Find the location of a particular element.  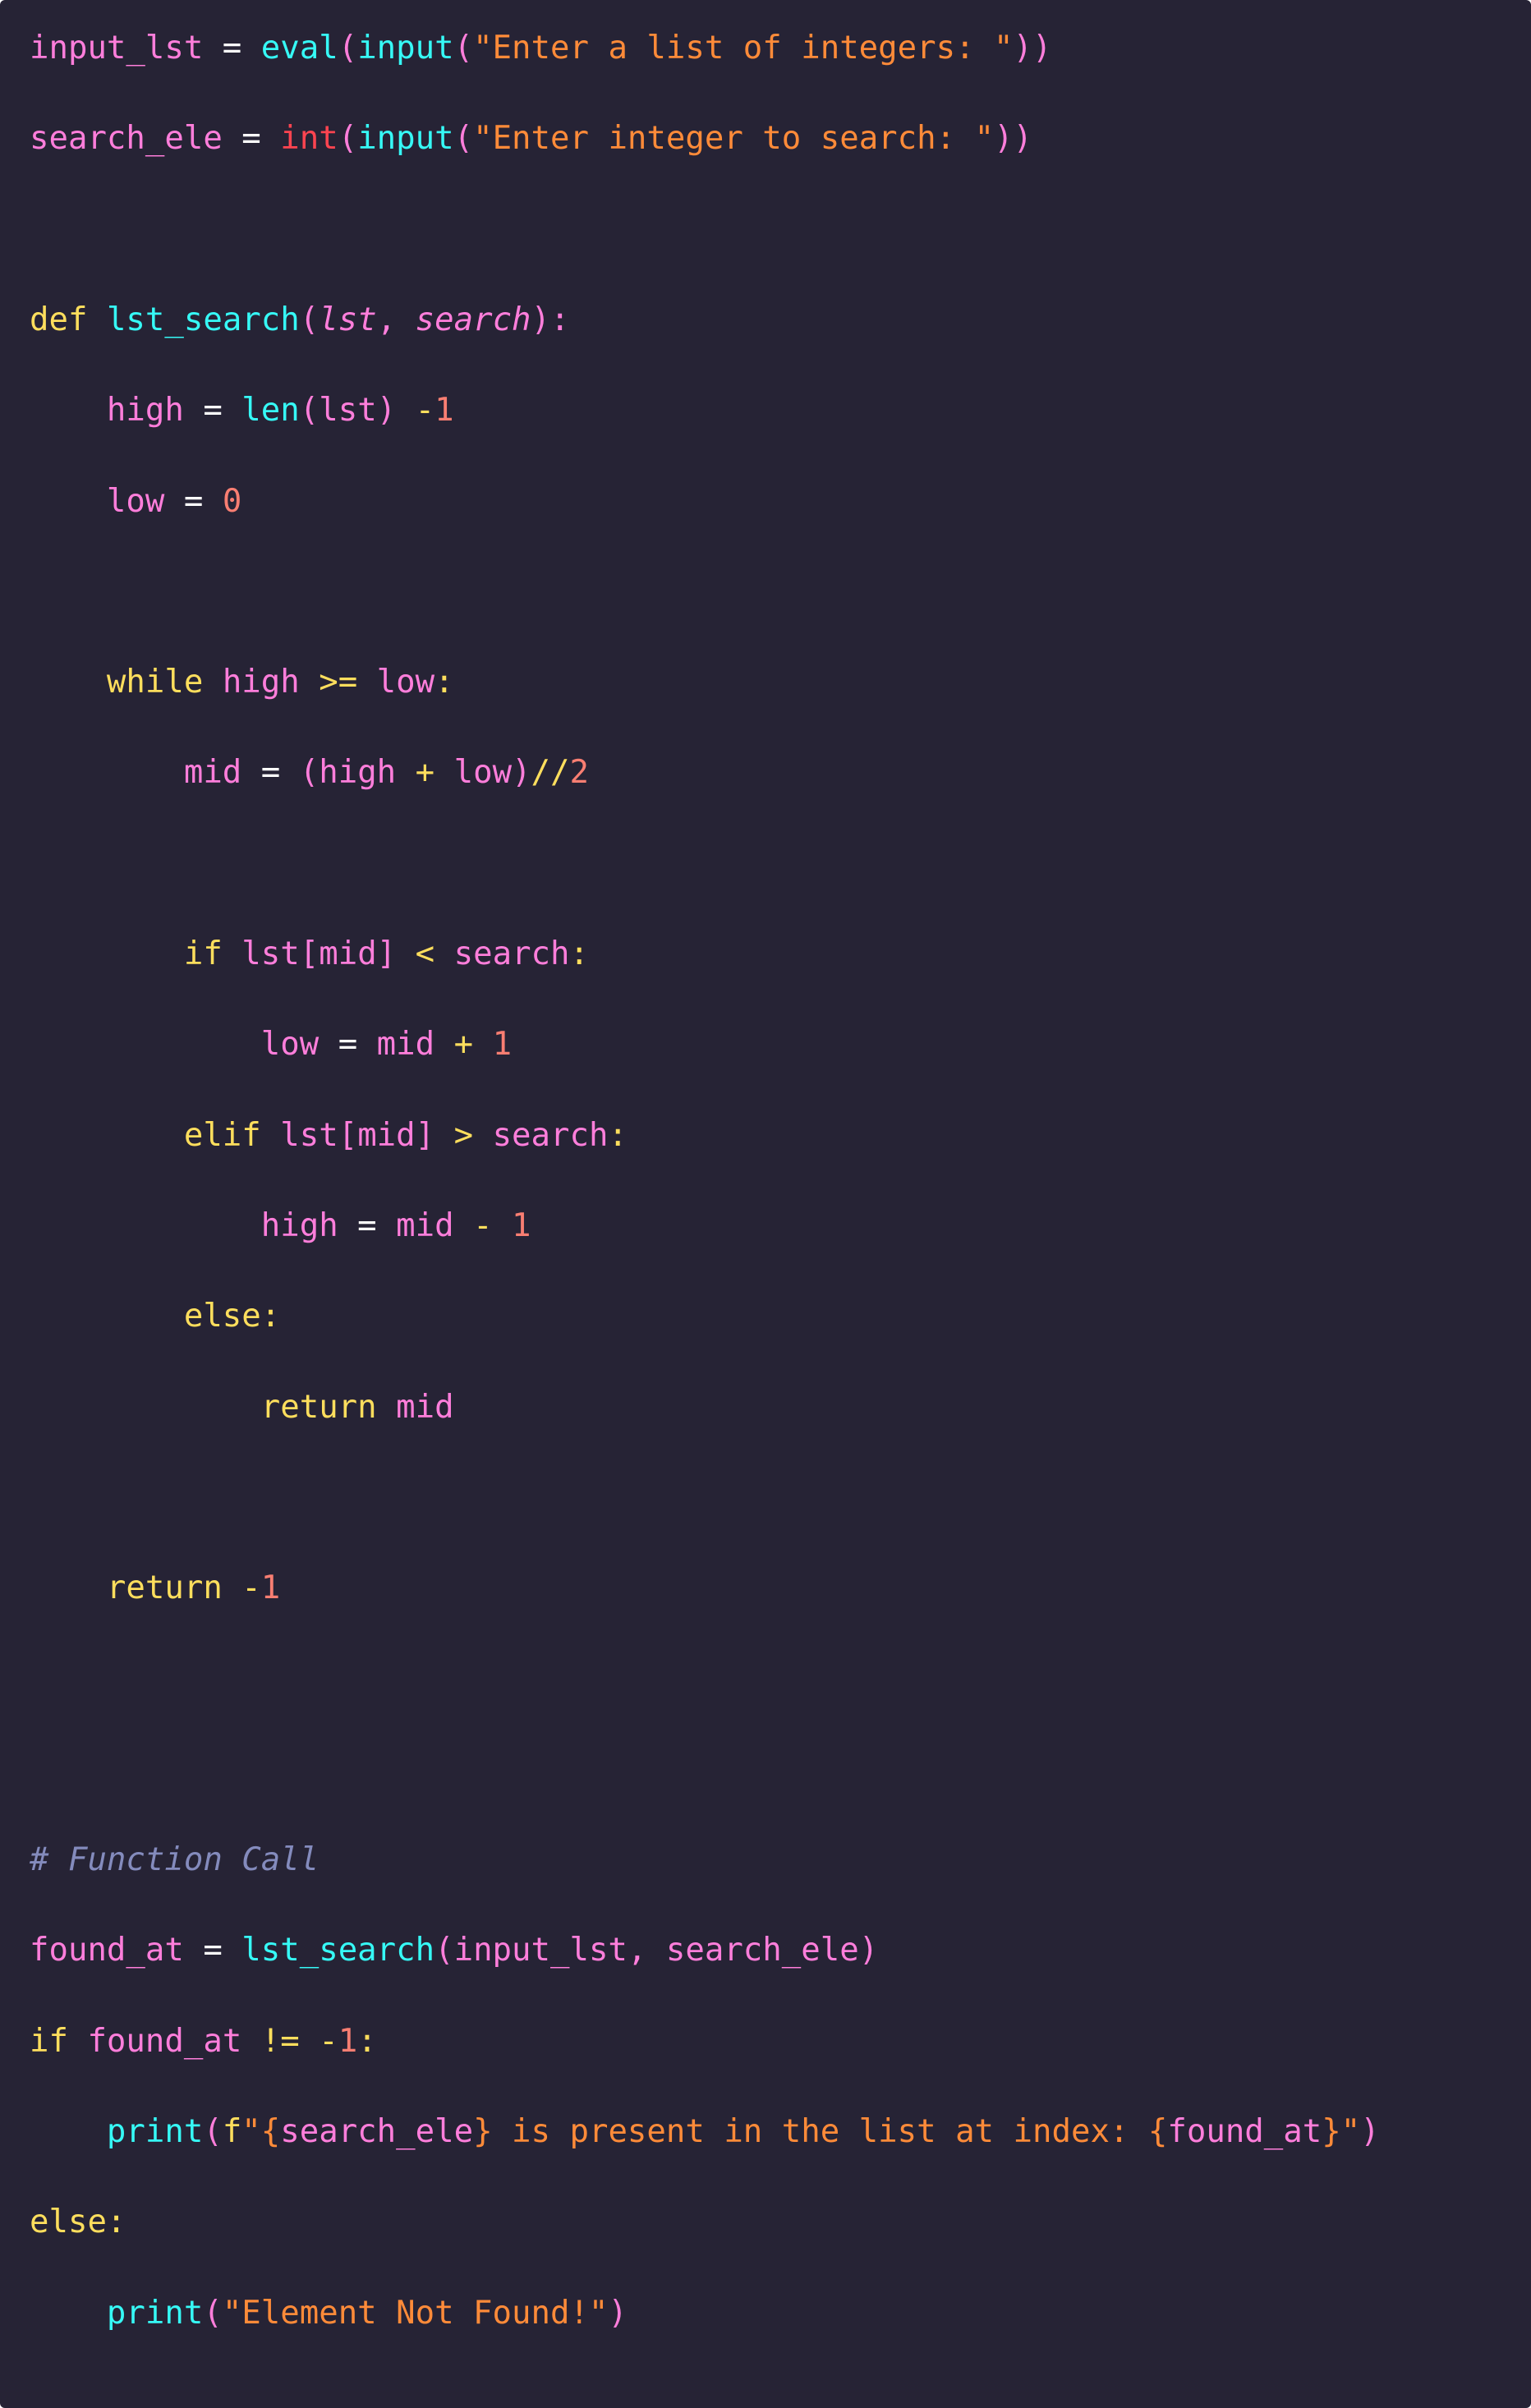

code-token: if is located at coordinates (49, 2041).